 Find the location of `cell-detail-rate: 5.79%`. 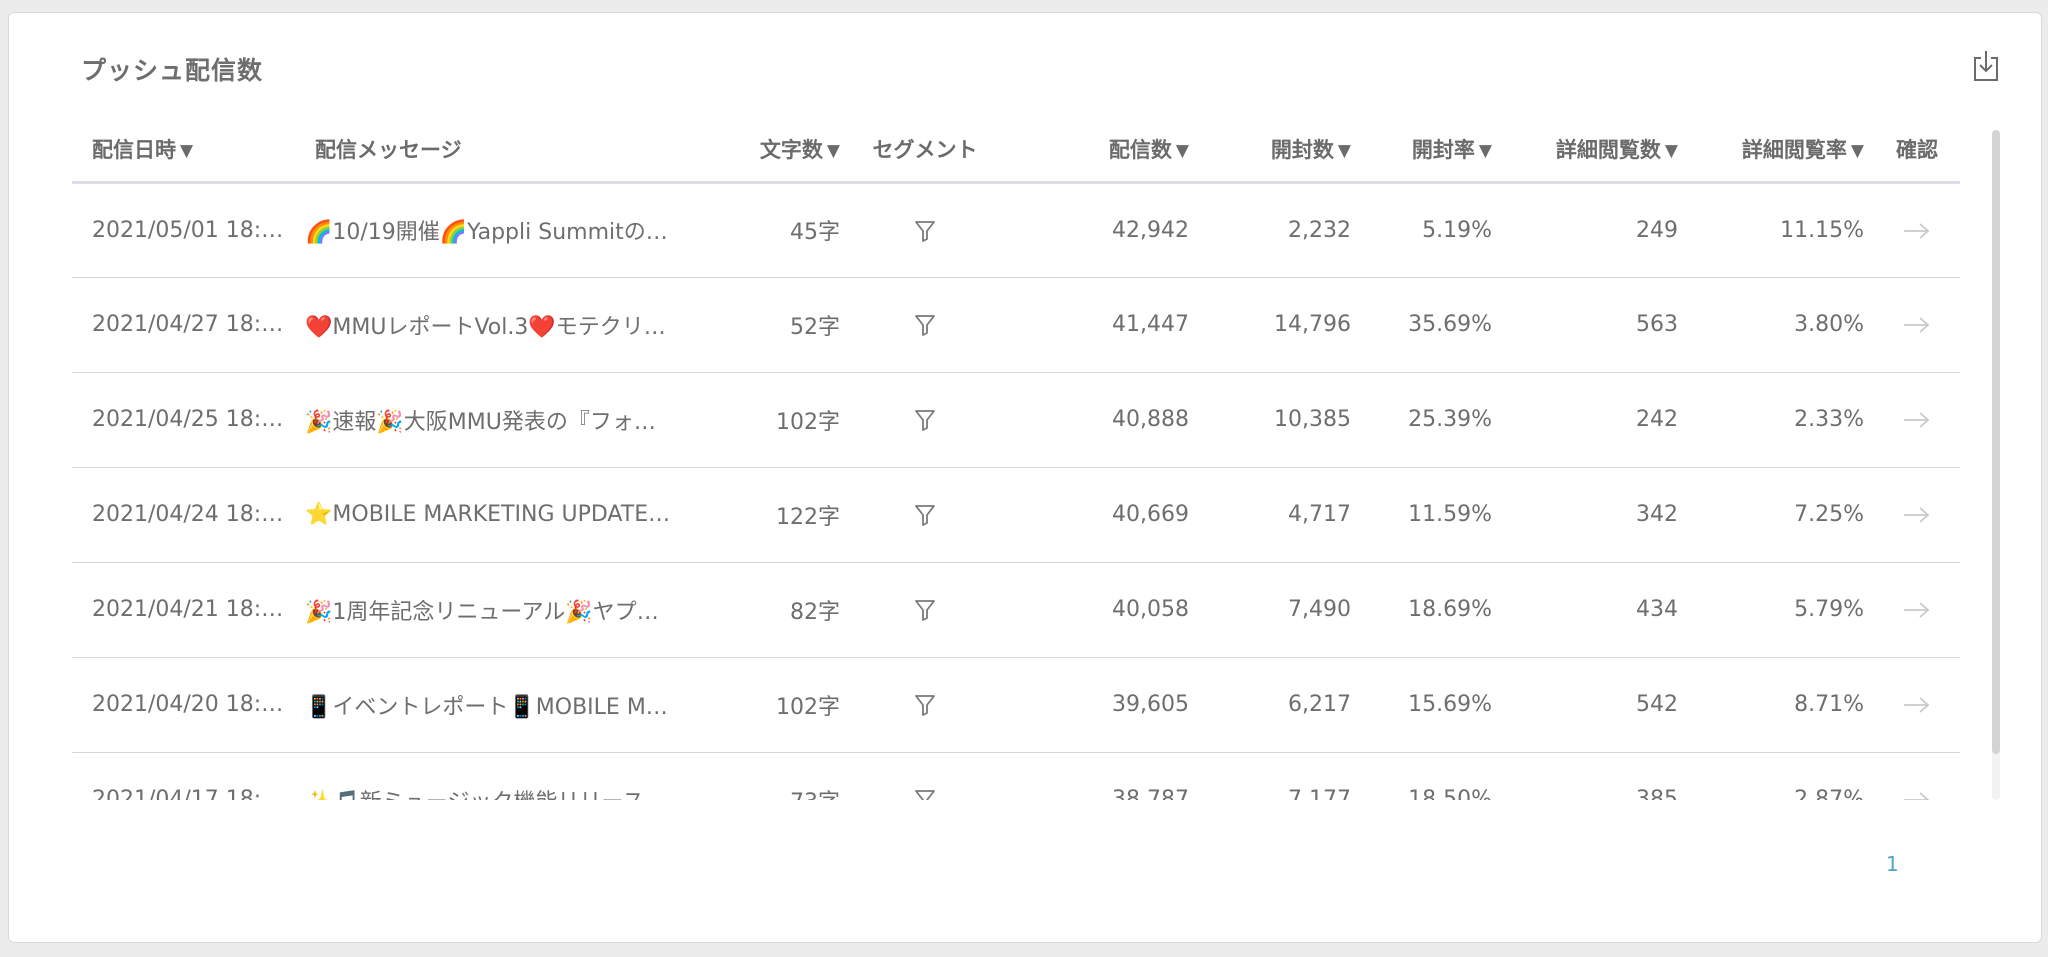

cell-detail-rate: 5.79% is located at coordinates (1781, 610).